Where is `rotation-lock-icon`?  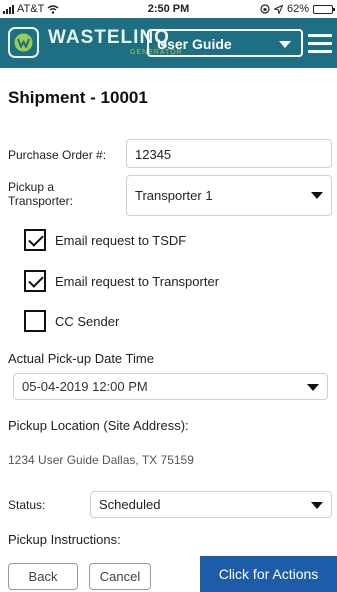 rotation-lock-icon is located at coordinates (265, 9).